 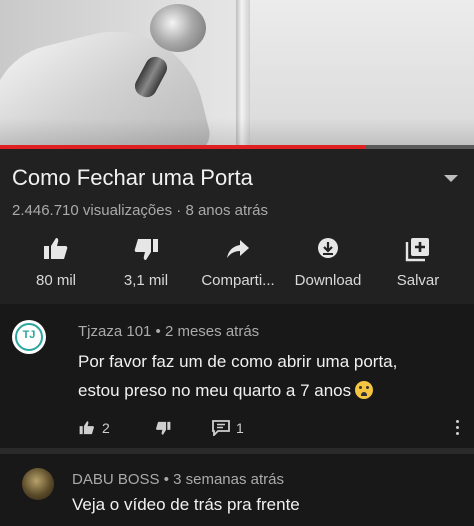 I want to click on reply-icon, so click(x=221, y=428).